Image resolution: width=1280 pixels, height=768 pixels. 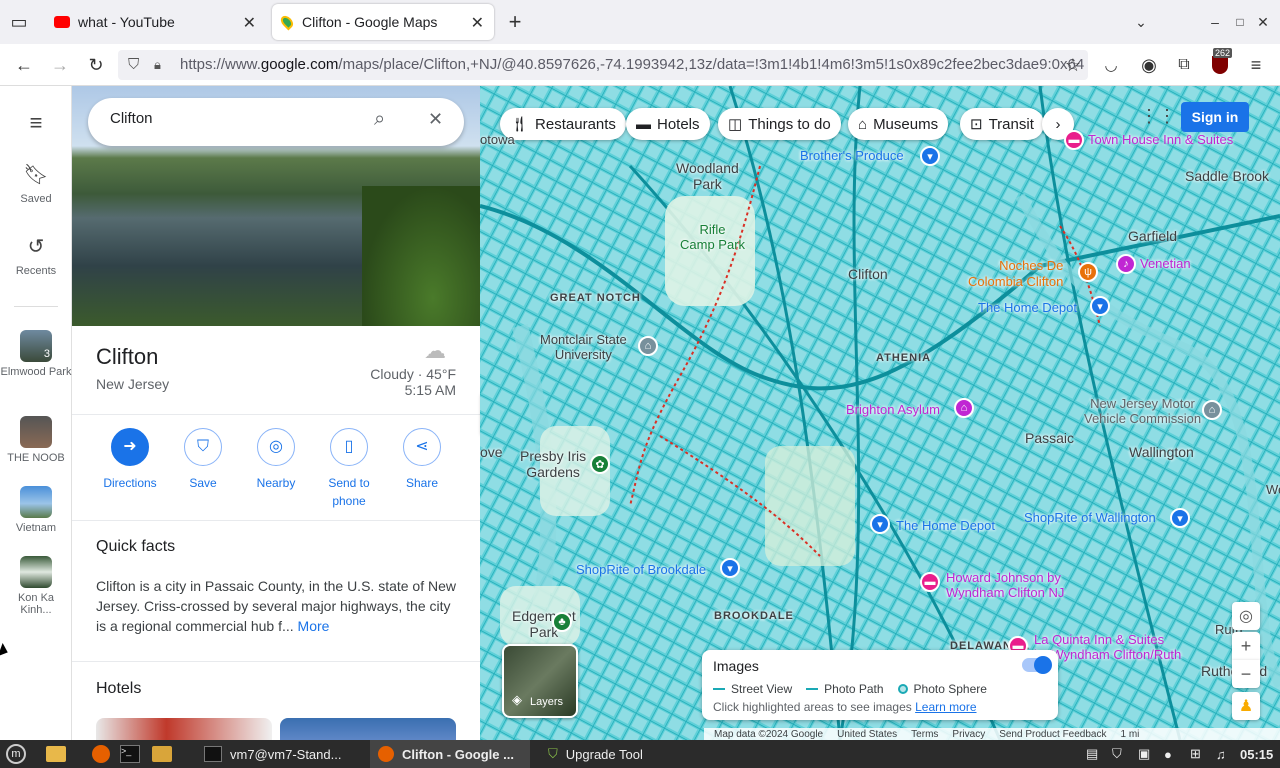 I want to click on new-tab-icon: +, so click(x=515, y=21).